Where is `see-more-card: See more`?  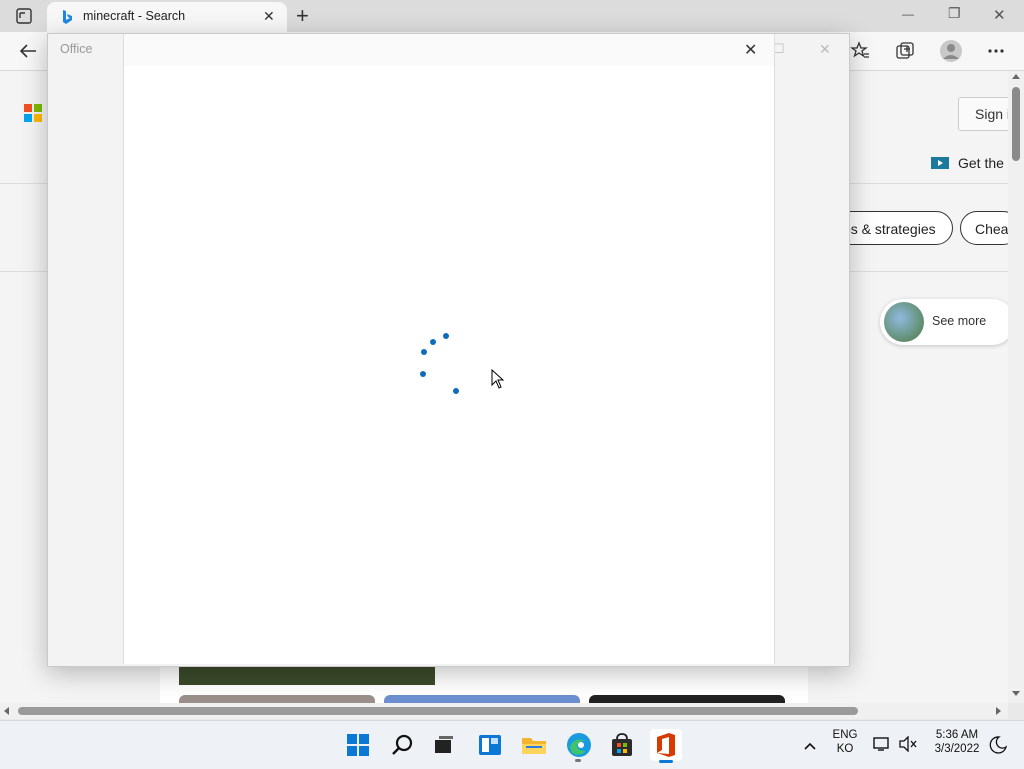
see-more-card: See more is located at coordinates (947, 322).